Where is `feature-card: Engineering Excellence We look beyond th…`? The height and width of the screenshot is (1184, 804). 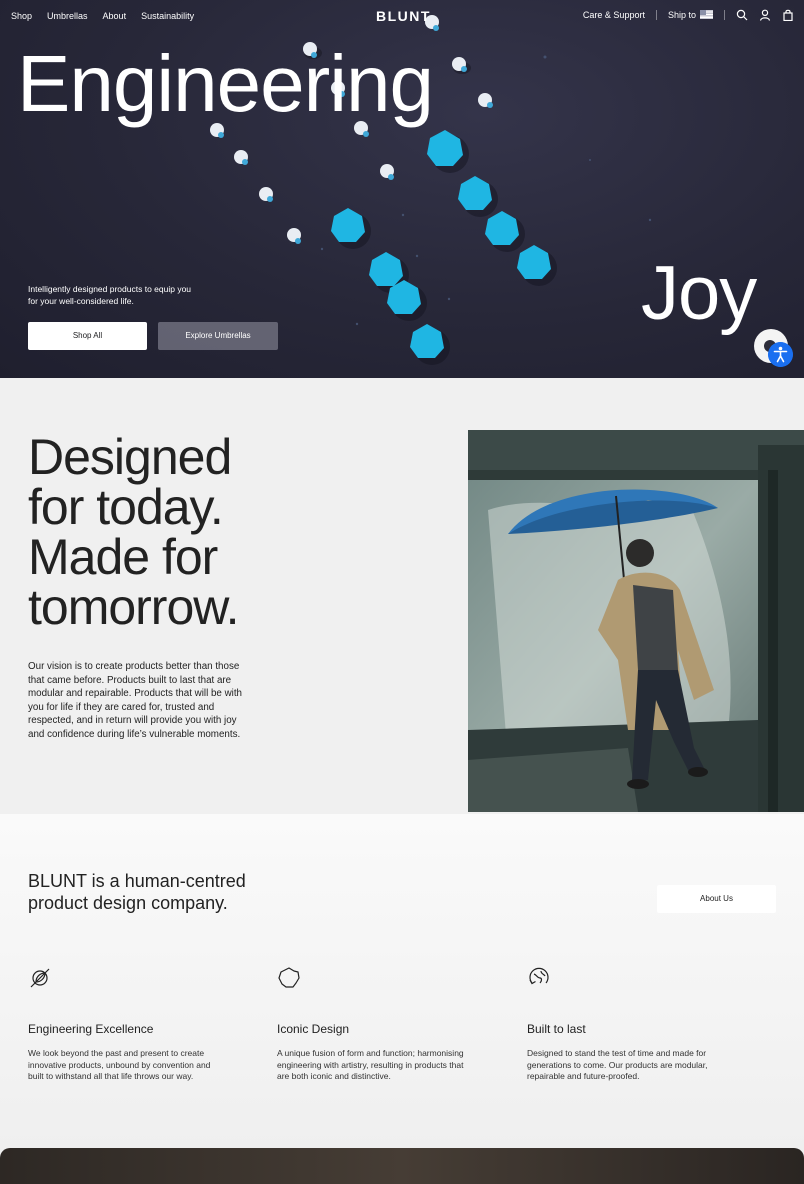 feature-card: Engineering Excellence We look beyond th… is located at coordinates (128, 1024).